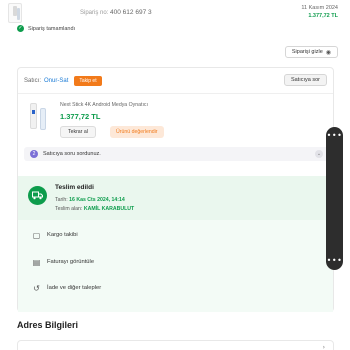  What do you see at coordinates (18, 14) in the screenshot?
I see `thumbnail-remote` at bounding box center [18, 14].